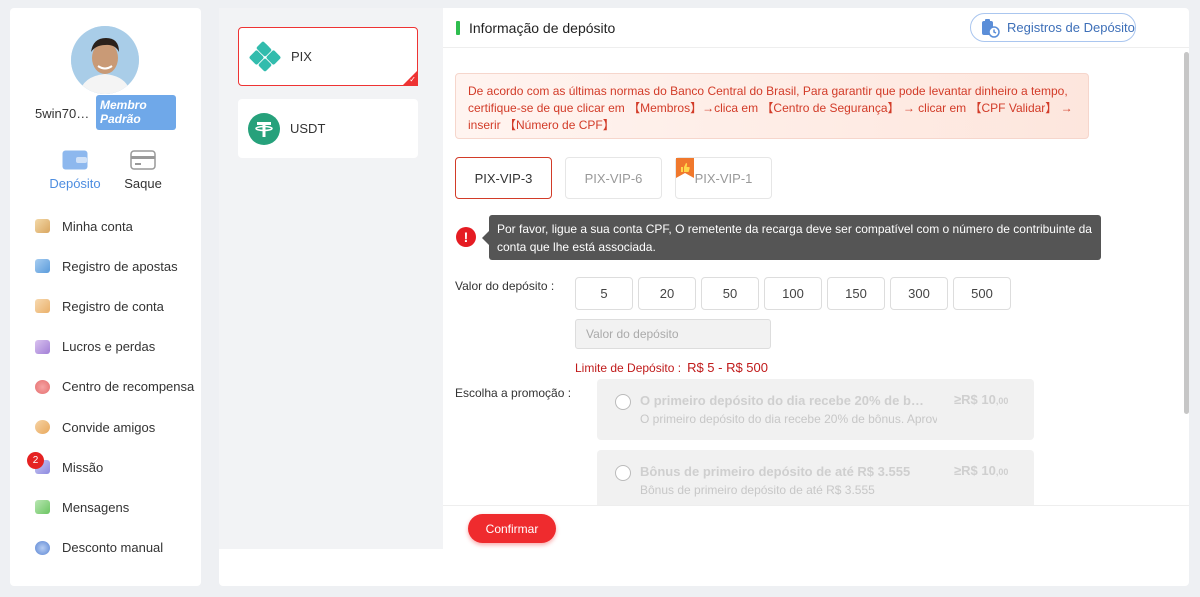 The image size is (1200, 597). What do you see at coordinates (42, 226) in the screenshot?
I see `wallet-icon` at bounding box center [42, 226].